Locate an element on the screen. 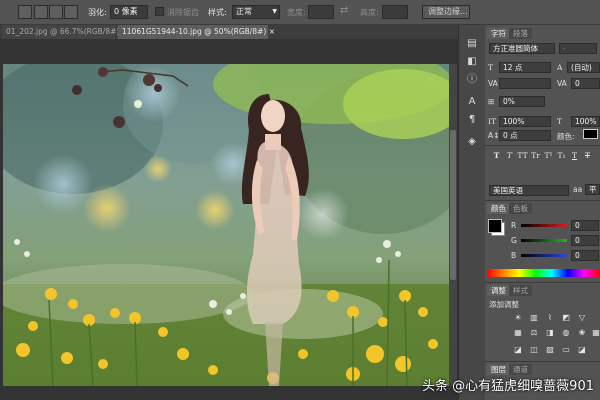 The width and height of the screenshot is (600, 400). baseline-shift-icon: A↕ is located at coordinates (494, 135).